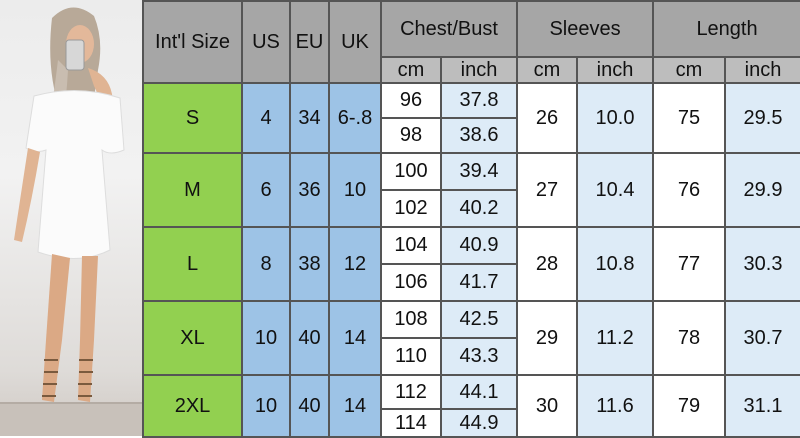  Describe the element at coordinates (479, 245) in the screenshot. I see `chest-inch-cell: 40.9` at that location.